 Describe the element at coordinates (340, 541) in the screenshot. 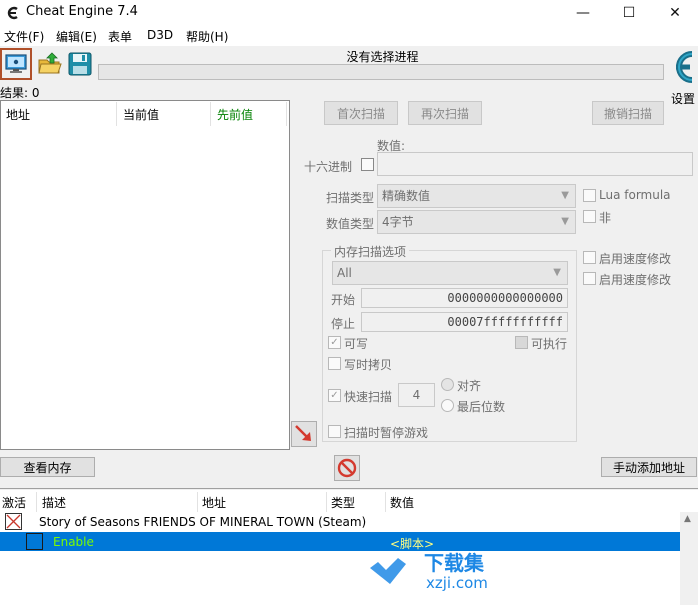

I see `table-row-selected` at that location.